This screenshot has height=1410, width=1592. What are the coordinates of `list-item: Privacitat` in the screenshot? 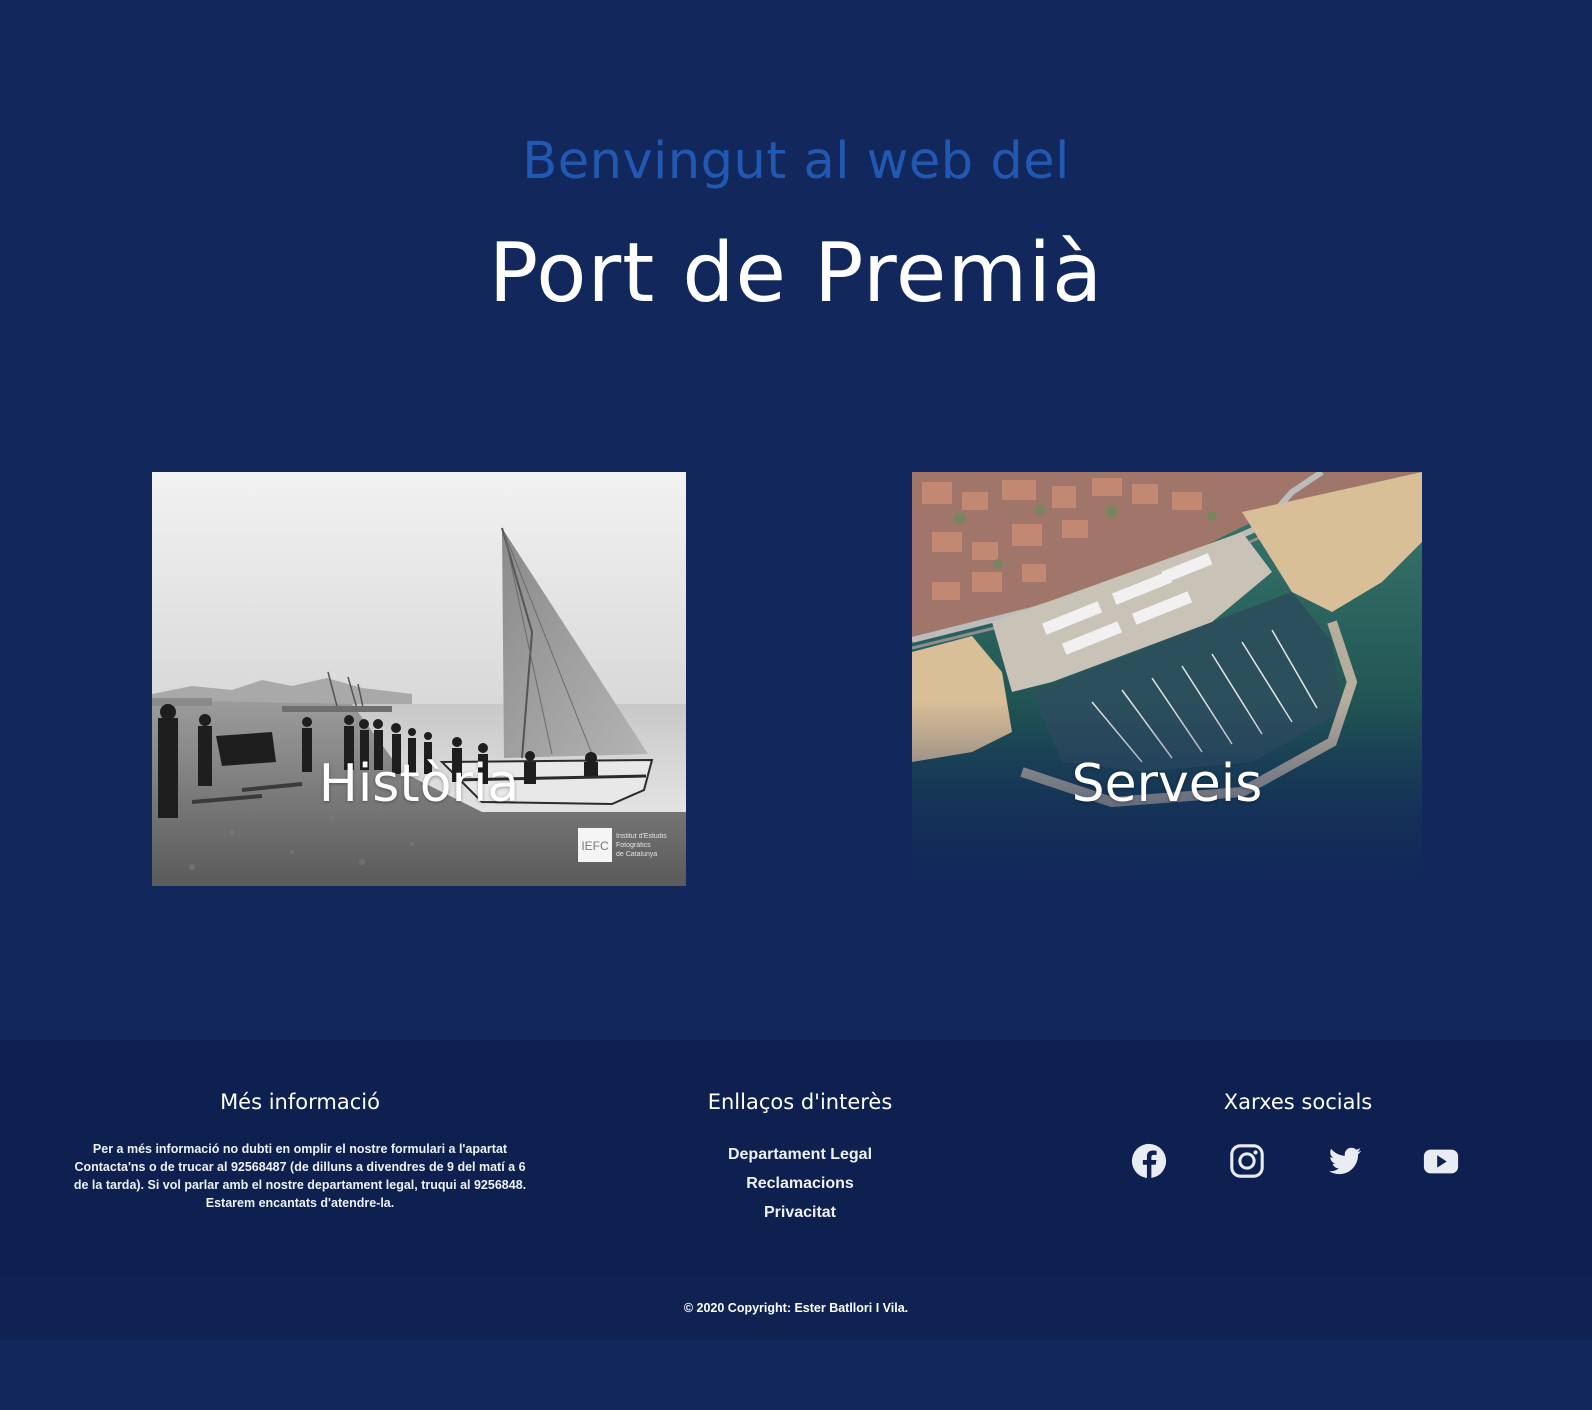 It's located at (800, 1212).